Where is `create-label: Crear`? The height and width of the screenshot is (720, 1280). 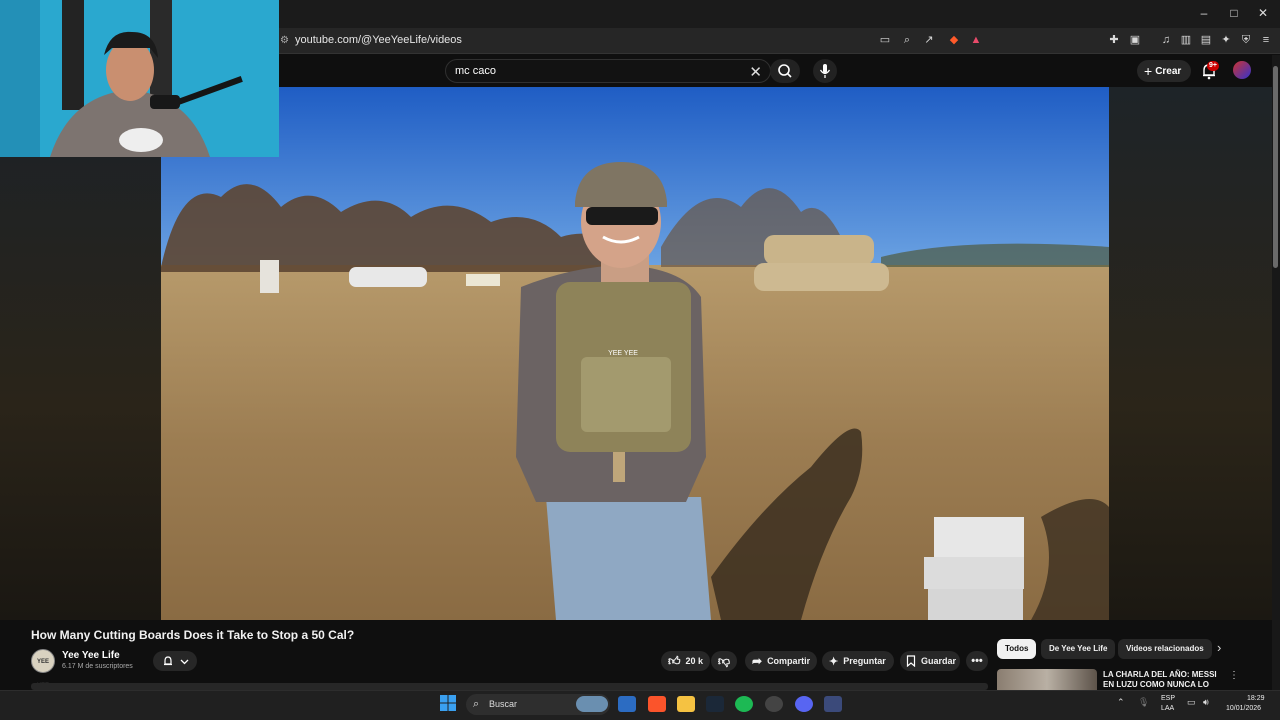 create-label: Crear is located at coordinates (1168, 71).